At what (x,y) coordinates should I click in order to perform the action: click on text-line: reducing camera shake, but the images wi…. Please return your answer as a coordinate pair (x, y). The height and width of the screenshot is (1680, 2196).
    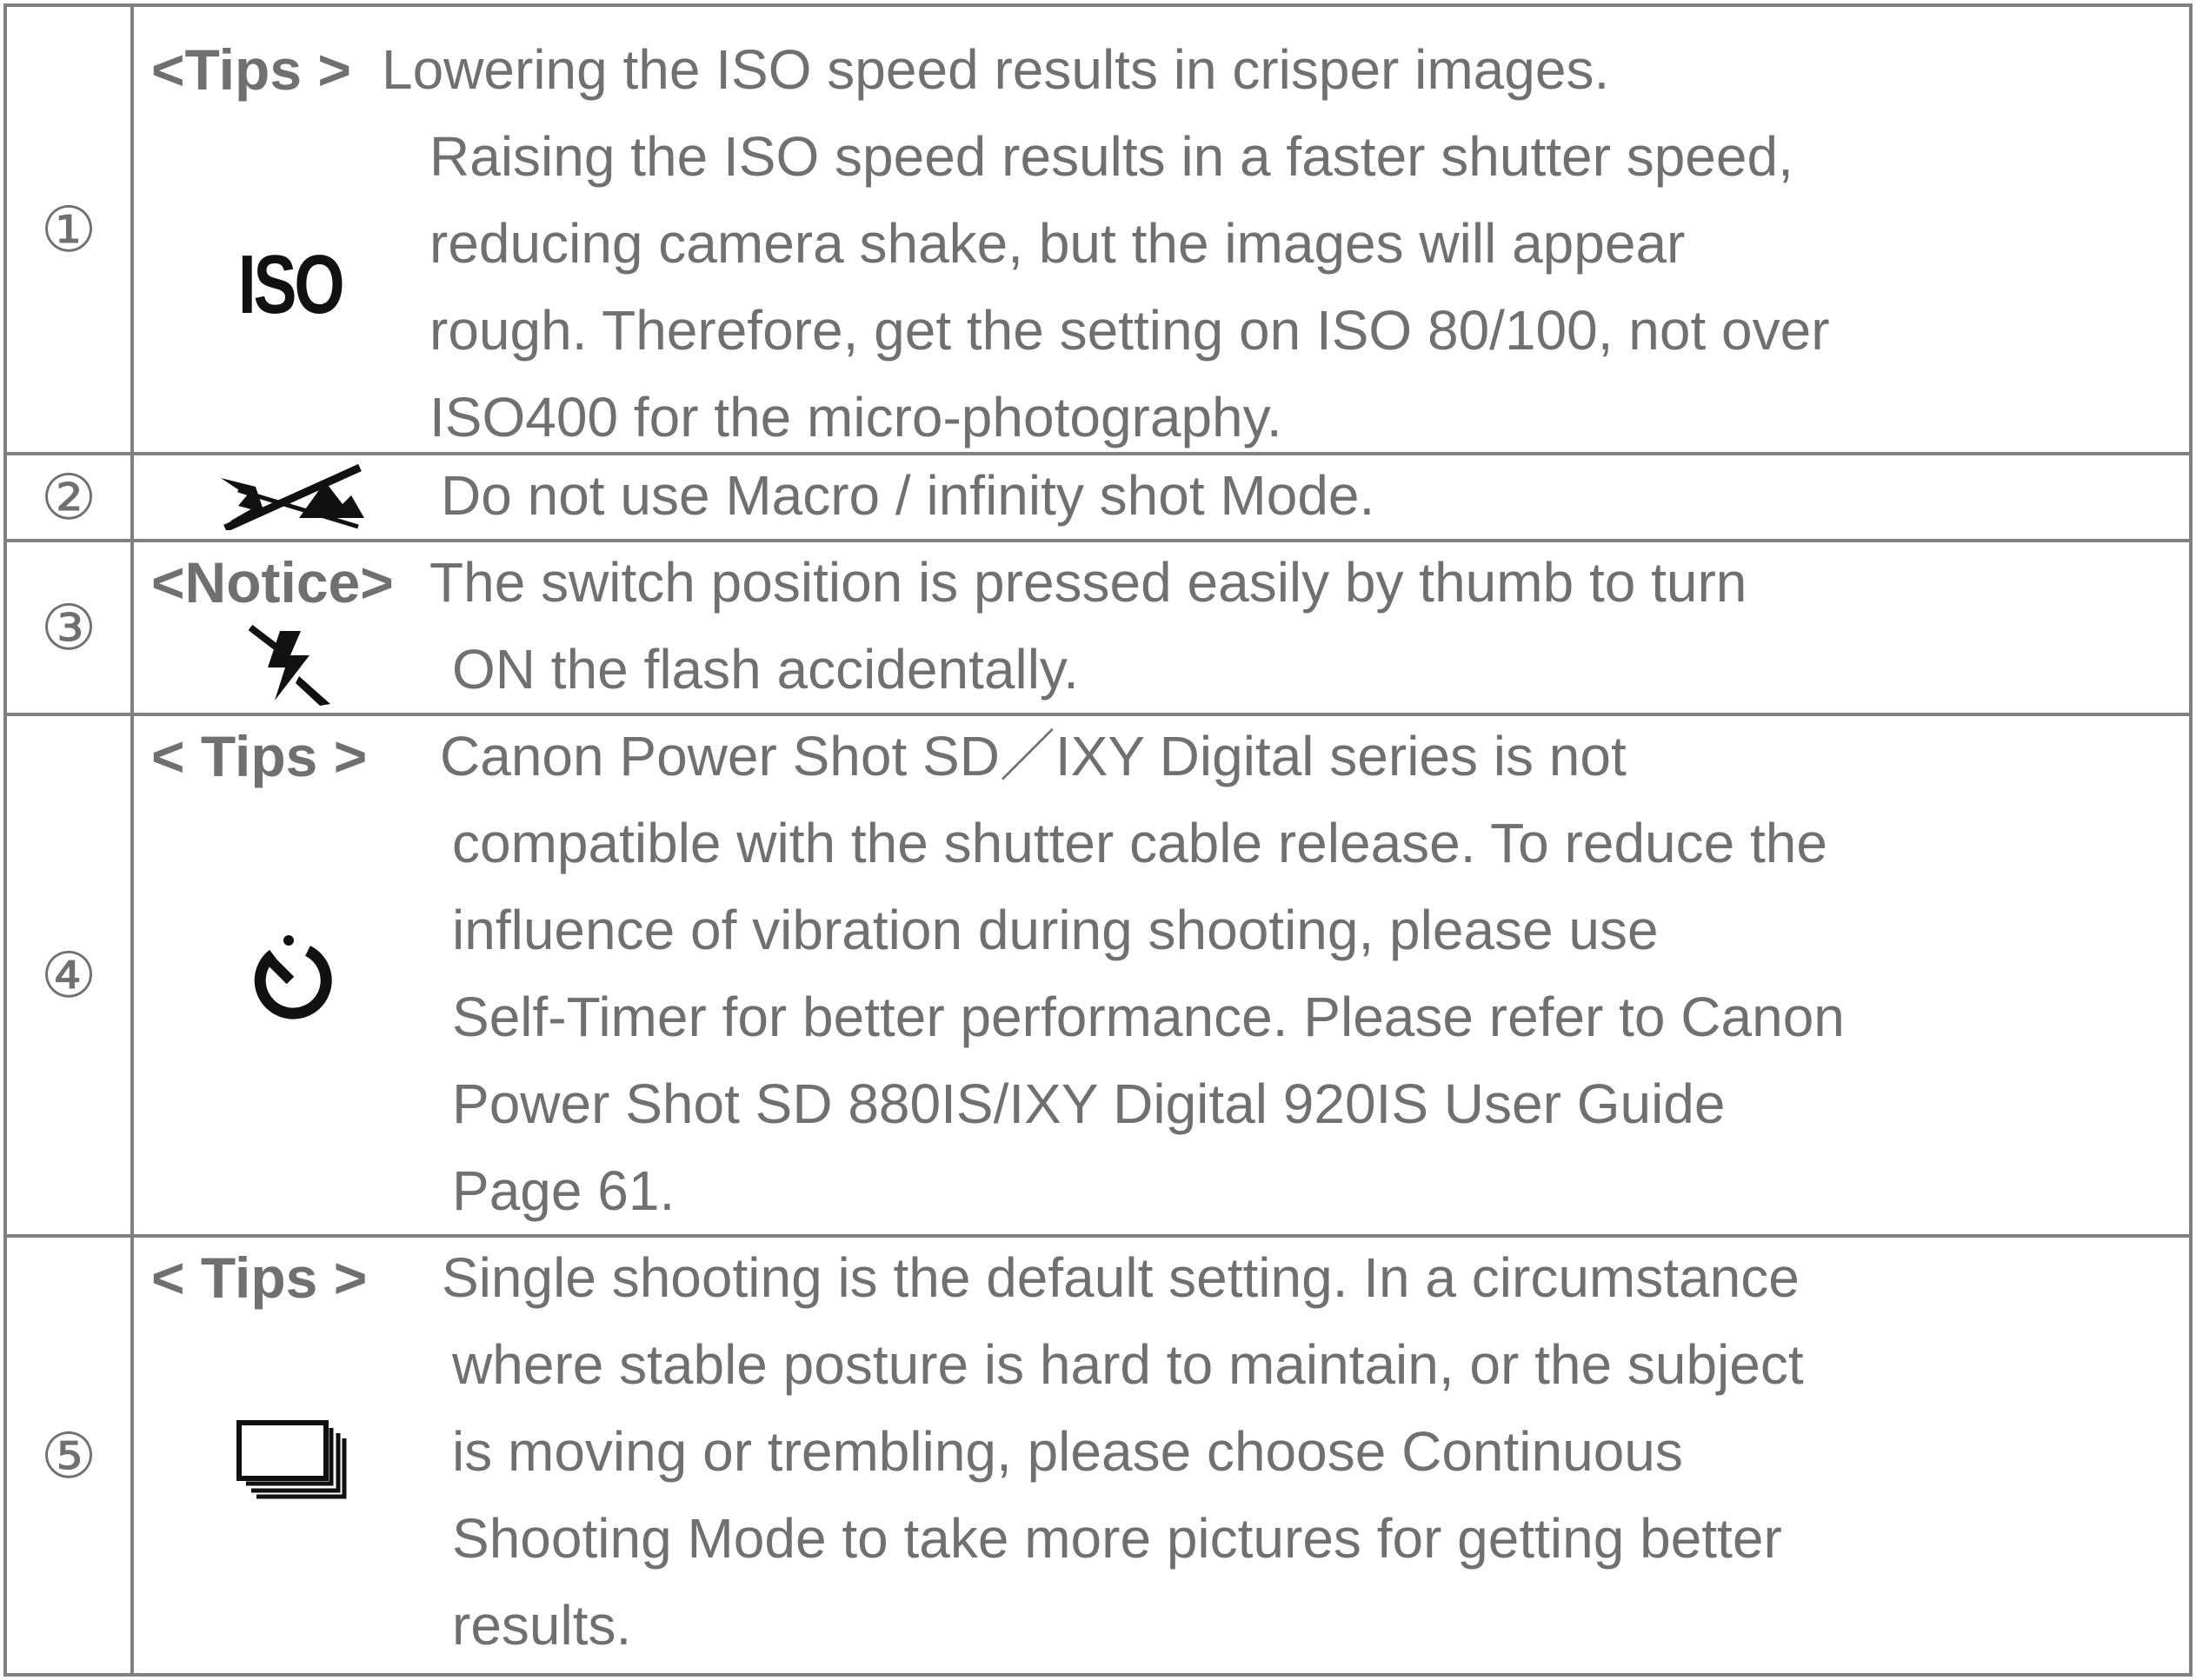
    Looking at the image, I should click on (1057, 243).